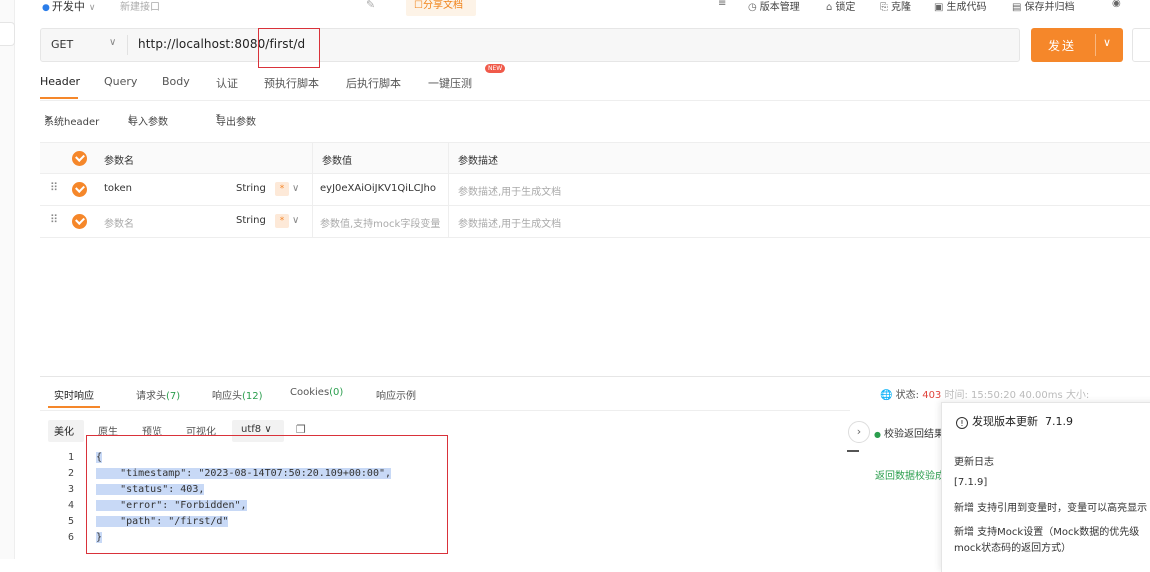 The image size is (1150, 572). What do you see at coordinates (7, 279) in the screenshot?
I see `left-sidebar-strip` at bounding box center [7, 279].